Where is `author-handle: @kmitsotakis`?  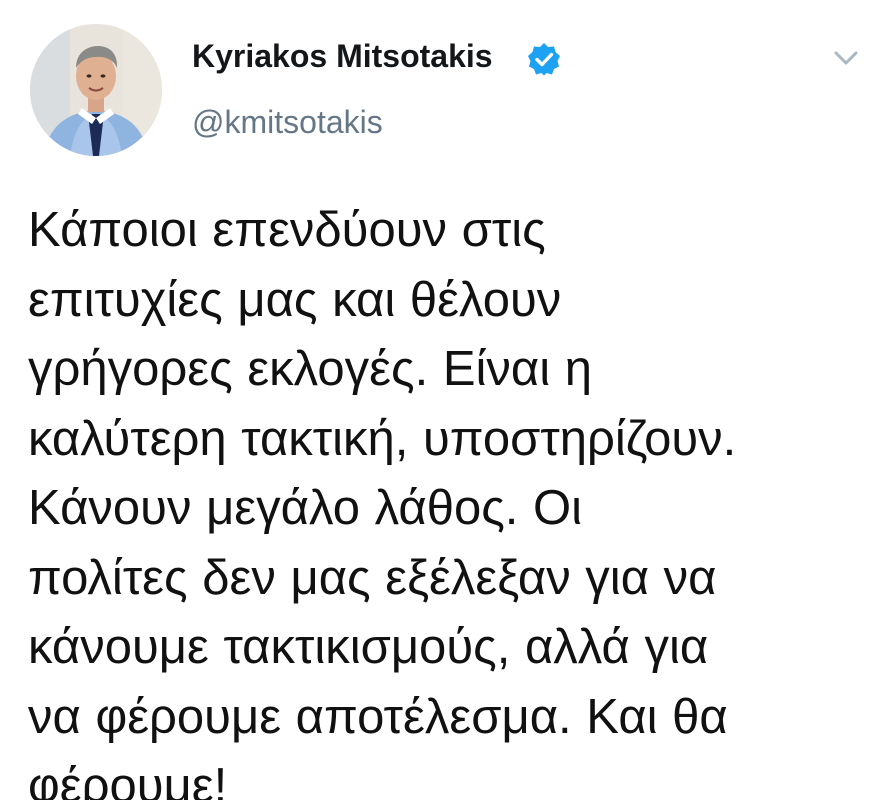
author-handle: @kmitsotakis is located at coordinates (287, 122).